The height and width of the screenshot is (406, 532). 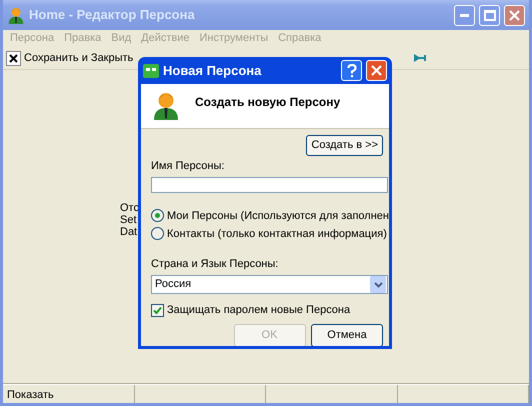 I want to click on create-in-button: Создать в >>, so click(x=344, y=145).